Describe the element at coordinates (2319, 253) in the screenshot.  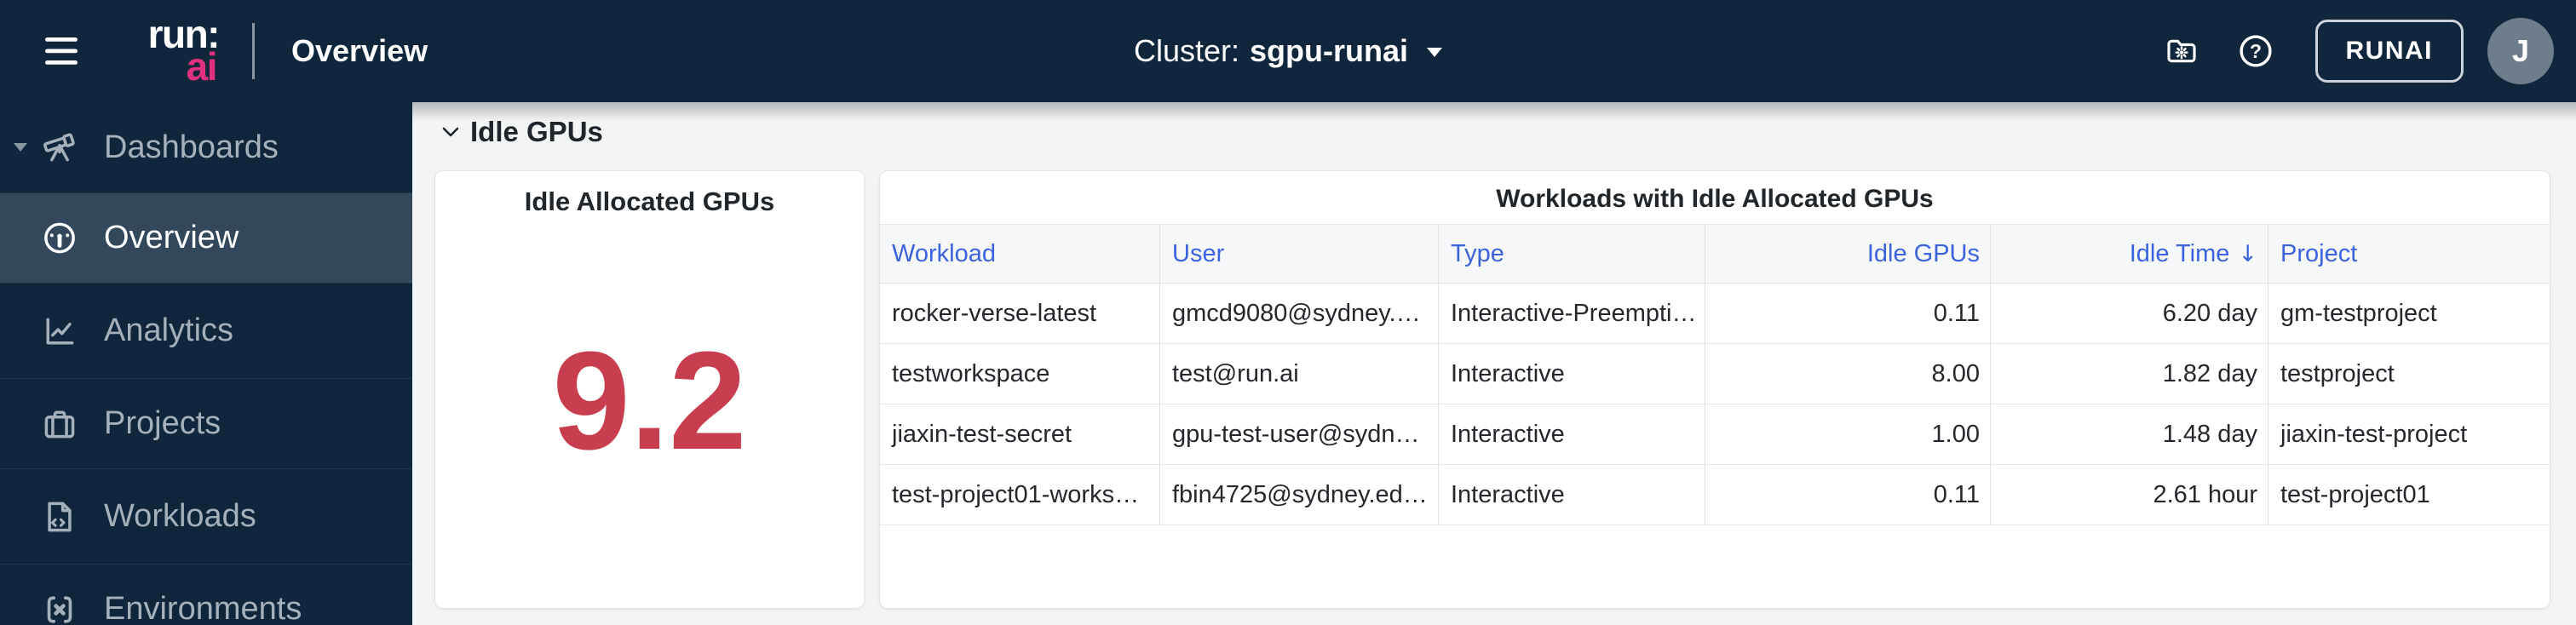
I see `column-label: Project` at that location.